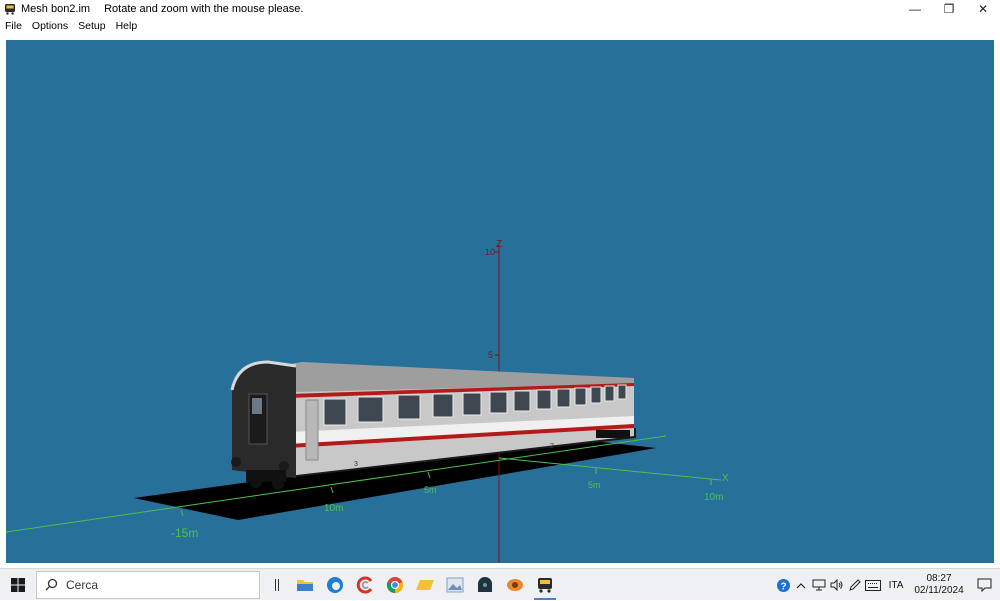 This screenshot has height=601, width=1000. Describe the element at coordinates (50, 26) in the screenshot. I see `menu-options: Options` at that location.